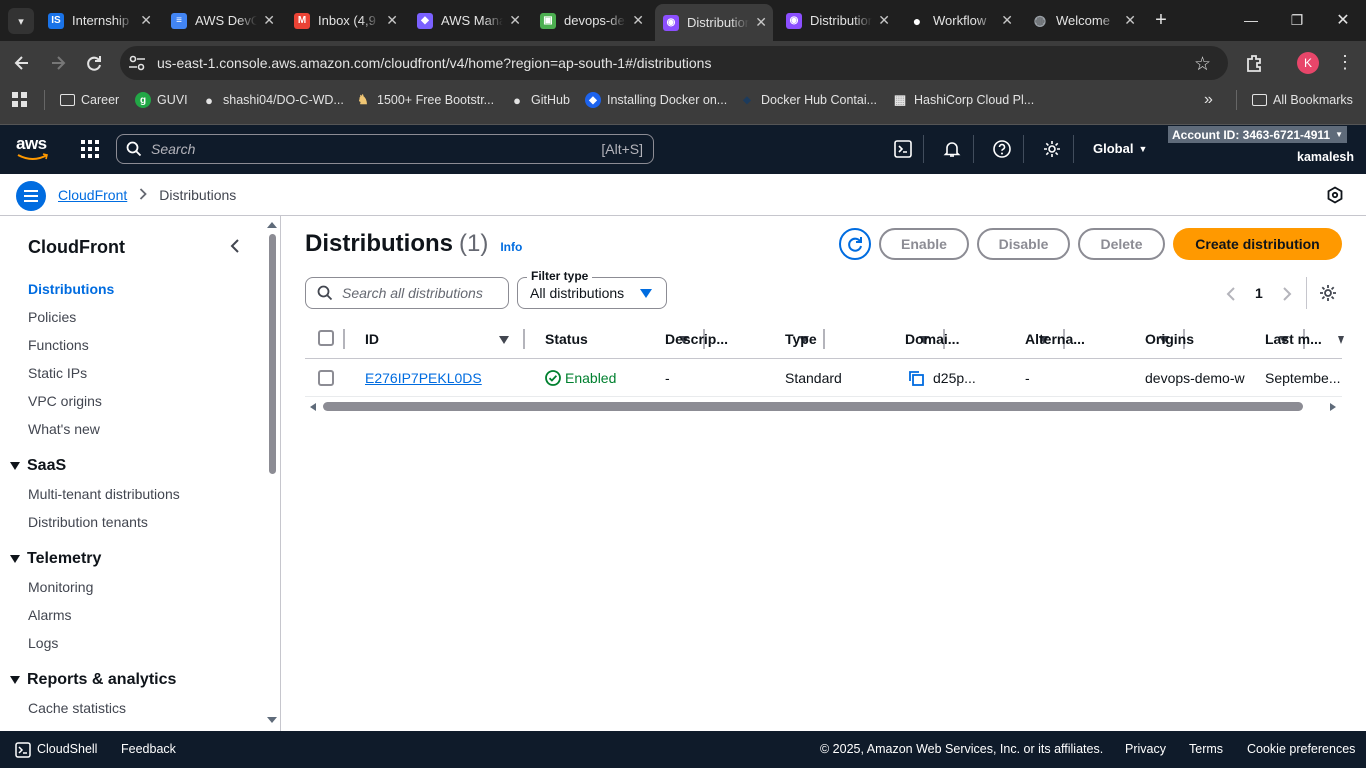 This screenshot has width=1366, height=768. I want to click on hamburger-menu-icon, so click(31, 196).